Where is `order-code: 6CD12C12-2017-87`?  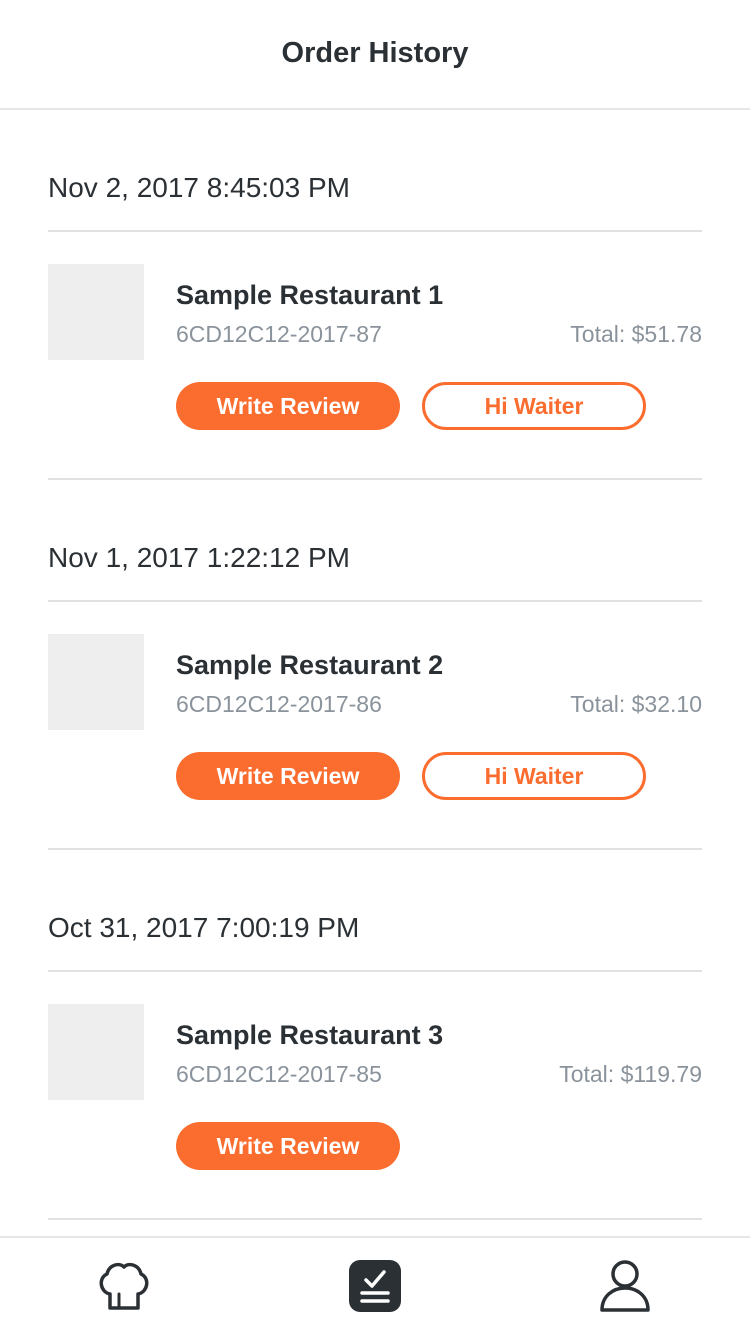
order-code: 6CD12C12-2017-87 is located at coordinates (279, 334).